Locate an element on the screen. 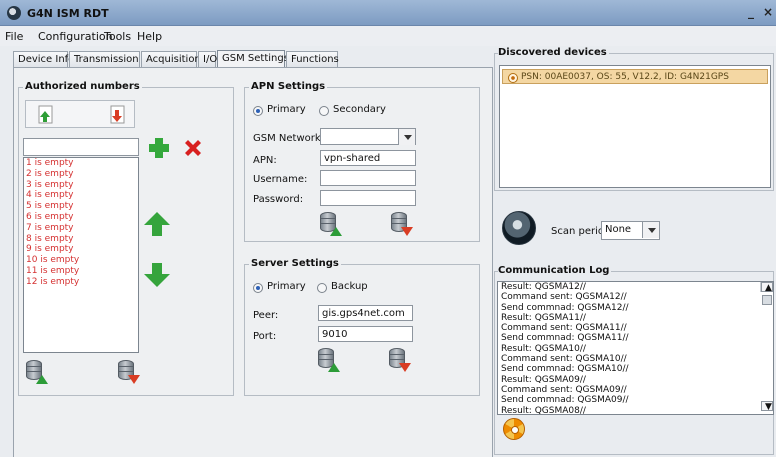  log-line: Result: QGSMA12// is located at coordinates (543, 287).